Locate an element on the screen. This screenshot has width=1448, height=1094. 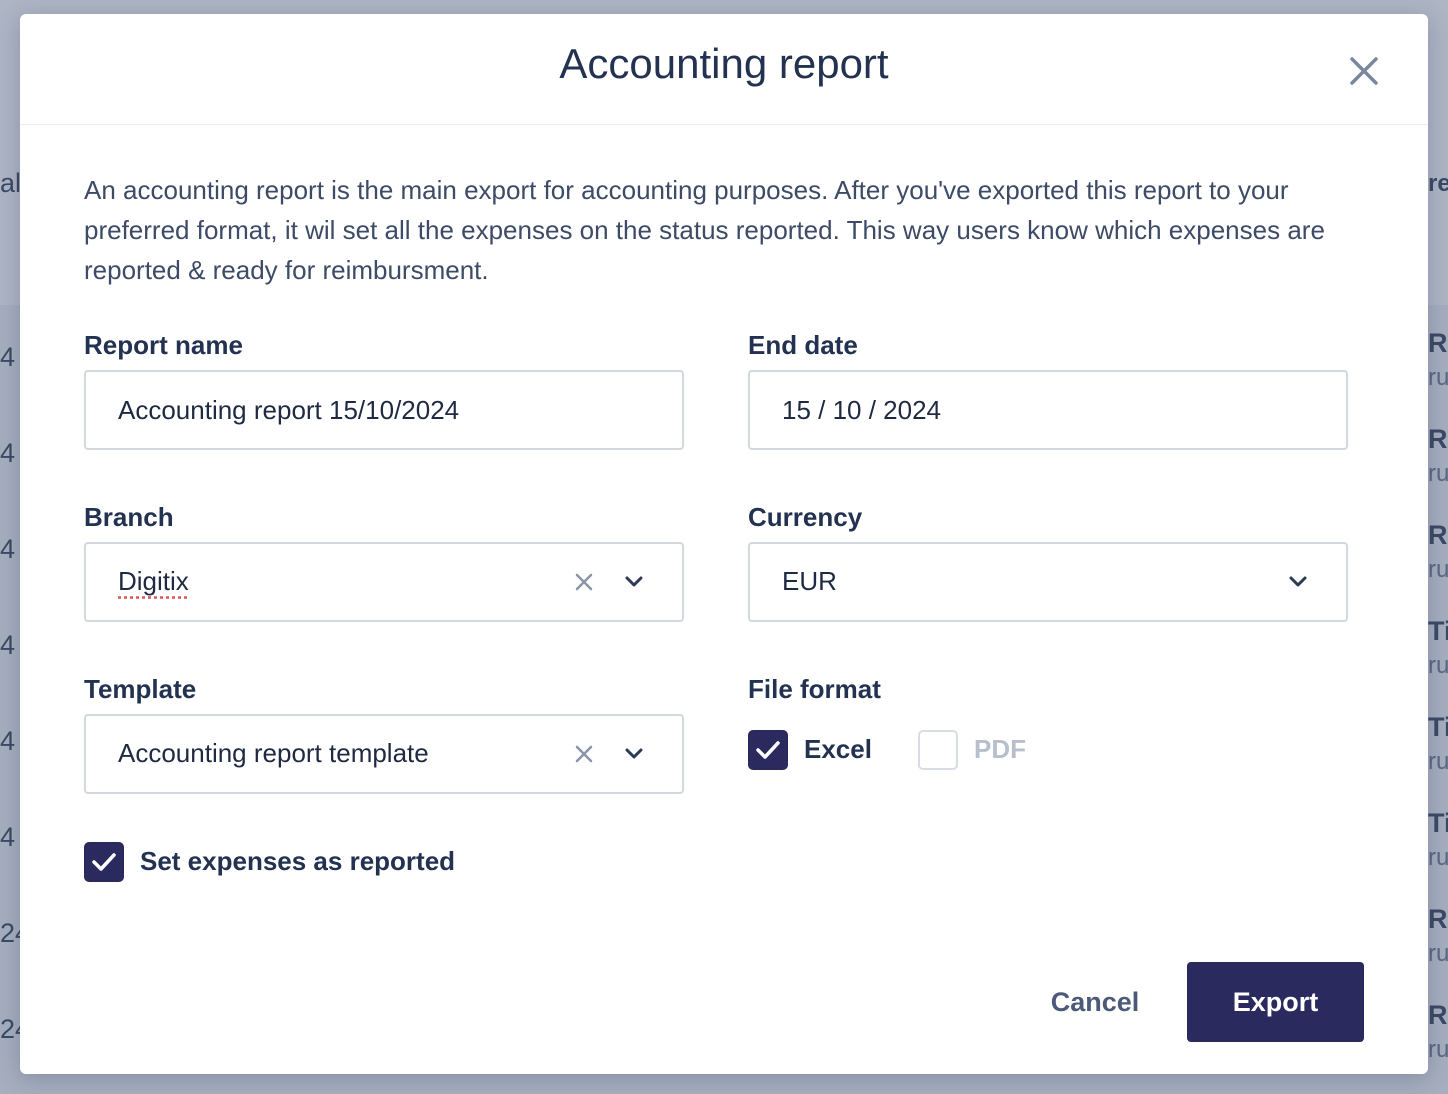
background-text: re is located at coordinates (1438, 183).